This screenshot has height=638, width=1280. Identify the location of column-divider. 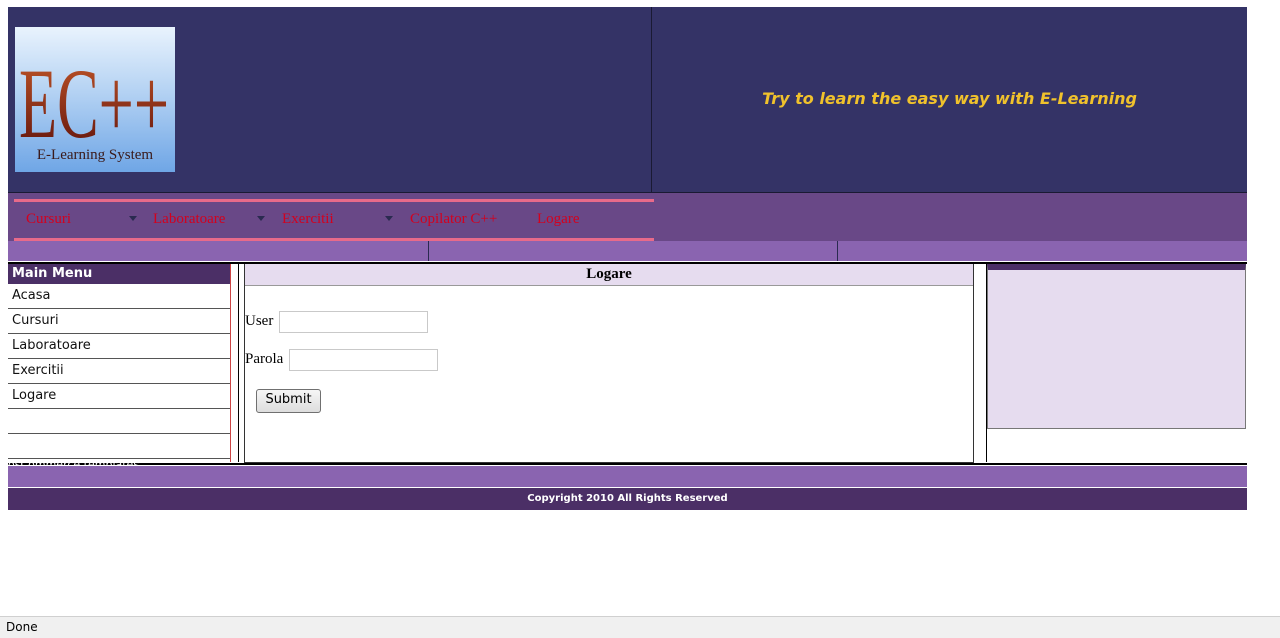
(238, 363).